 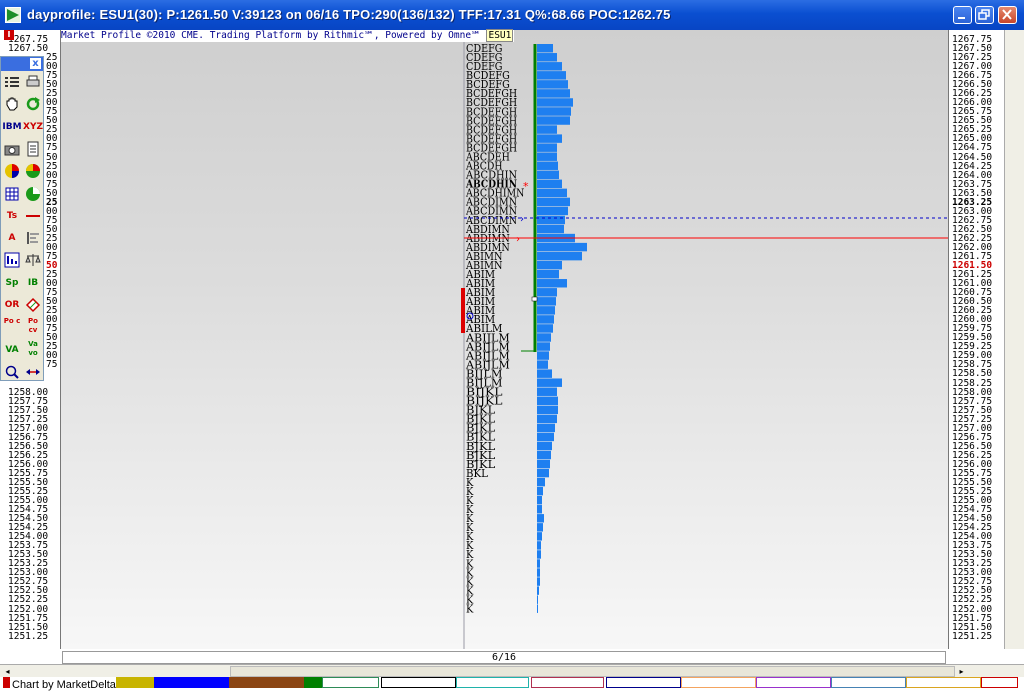 What do you see at coordinates (135, 682) in the screenshot?
I see `color-swatch-olive` at bounding box center [135, 682].